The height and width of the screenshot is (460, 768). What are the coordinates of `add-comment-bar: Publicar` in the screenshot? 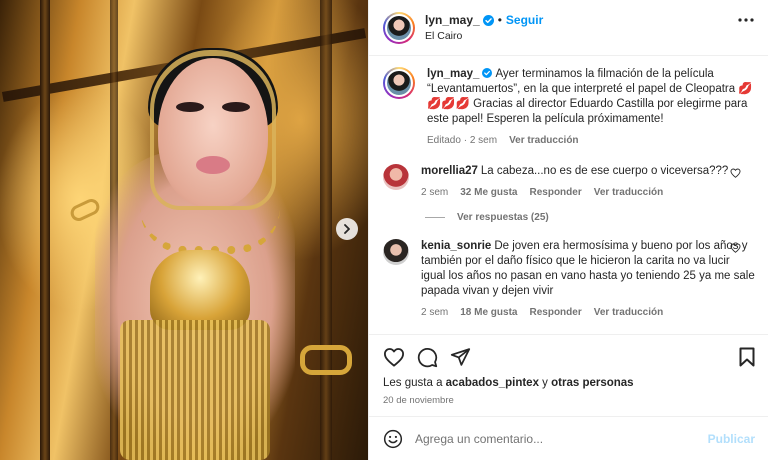 It's located at (568, 438).